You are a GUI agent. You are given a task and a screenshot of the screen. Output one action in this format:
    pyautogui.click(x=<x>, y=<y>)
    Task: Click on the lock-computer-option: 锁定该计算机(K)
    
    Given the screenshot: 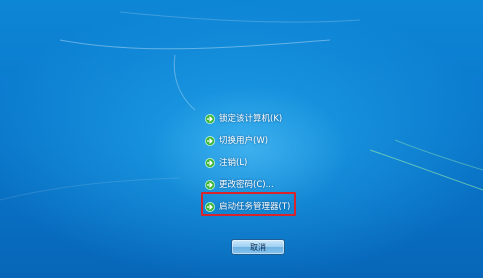 What is the action you would take?
    pyautogui.click(x=265, y=119)
    